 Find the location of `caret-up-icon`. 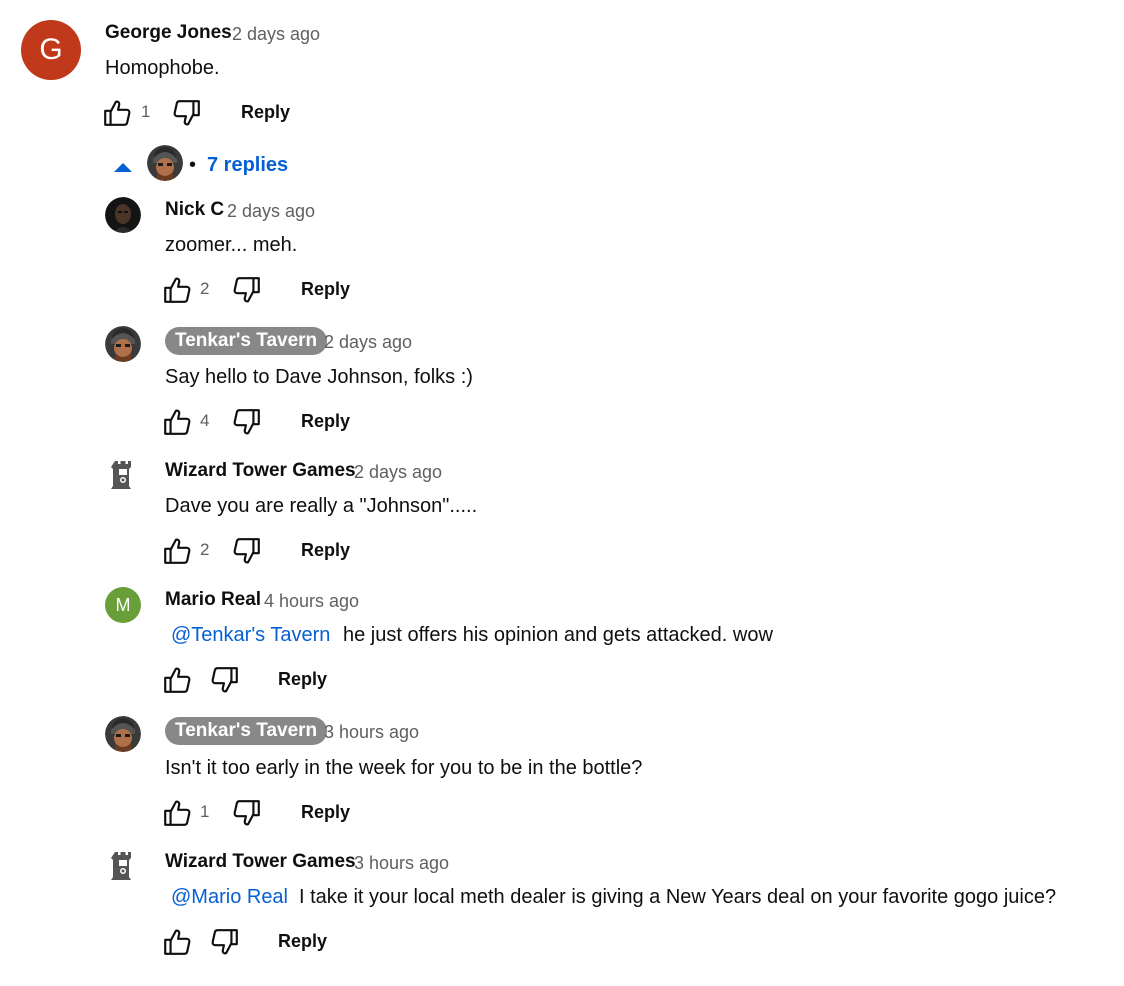

caret-up-icon is located at coordinates (123, 167).